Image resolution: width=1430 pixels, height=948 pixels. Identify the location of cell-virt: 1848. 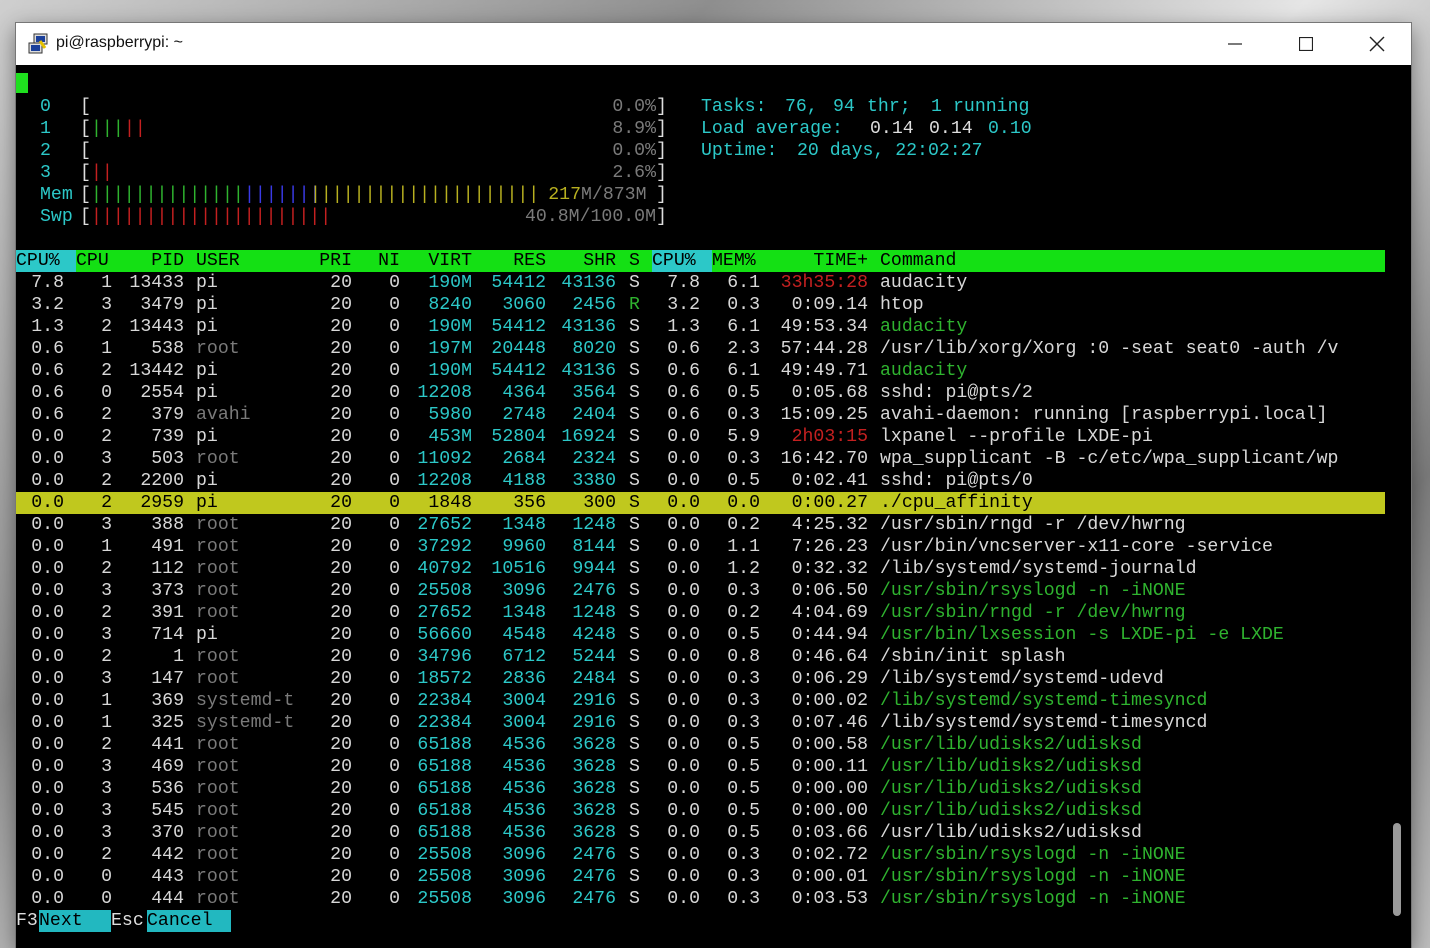
(450, 503).